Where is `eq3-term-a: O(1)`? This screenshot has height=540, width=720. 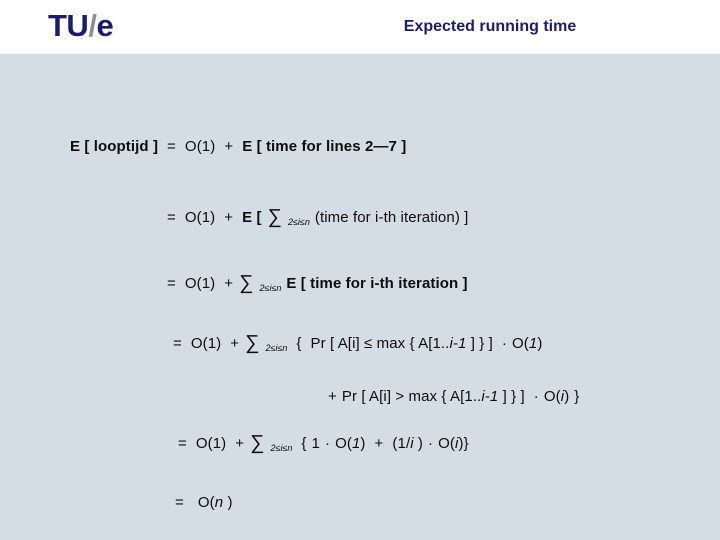
eq3-term-a: O(1) is located at coordinates (200, 283).